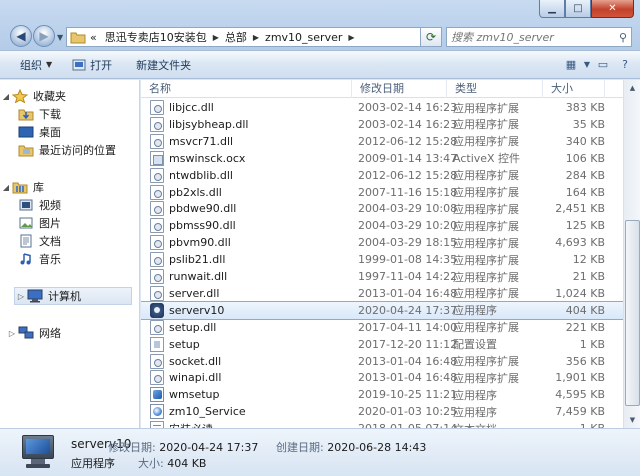 The width and height of the screenshot is (640, 476). Describe the element at coordinates (22, 187) in the screenshot. I see `nav-libraries: ◢ 库` at that location.